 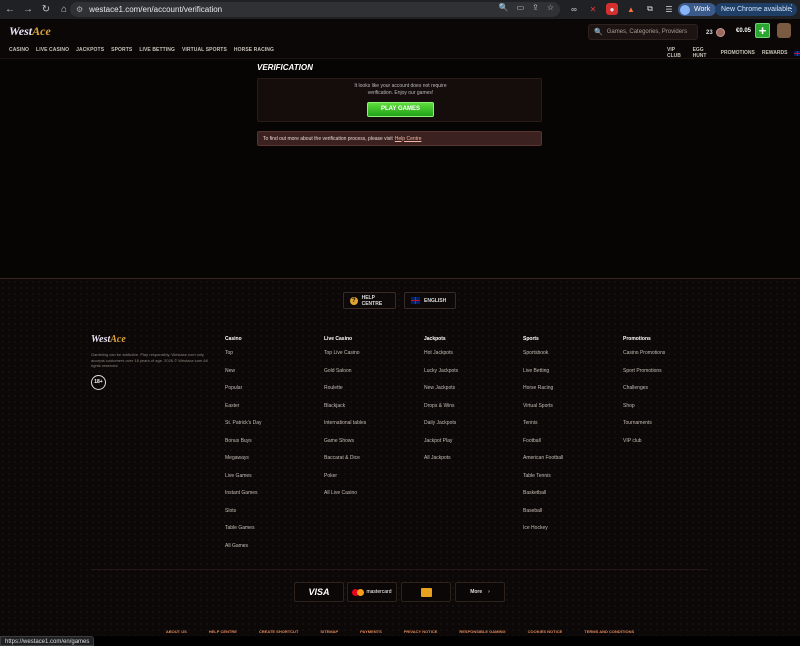 What do you see at coordinates (568, 482) in the screenshot?
I see `footer-link: Table Tennis` at bounding box center [568, 482].